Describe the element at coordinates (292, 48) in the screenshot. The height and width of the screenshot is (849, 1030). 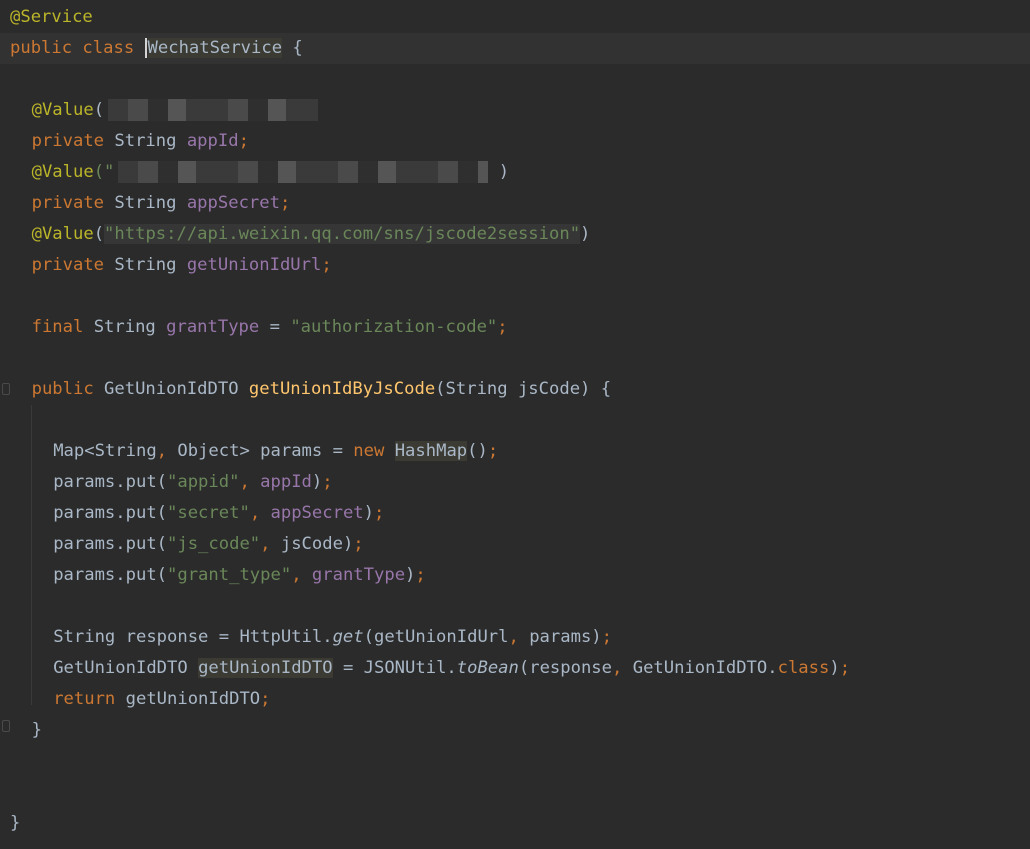
I see `code-token: {` at that location.